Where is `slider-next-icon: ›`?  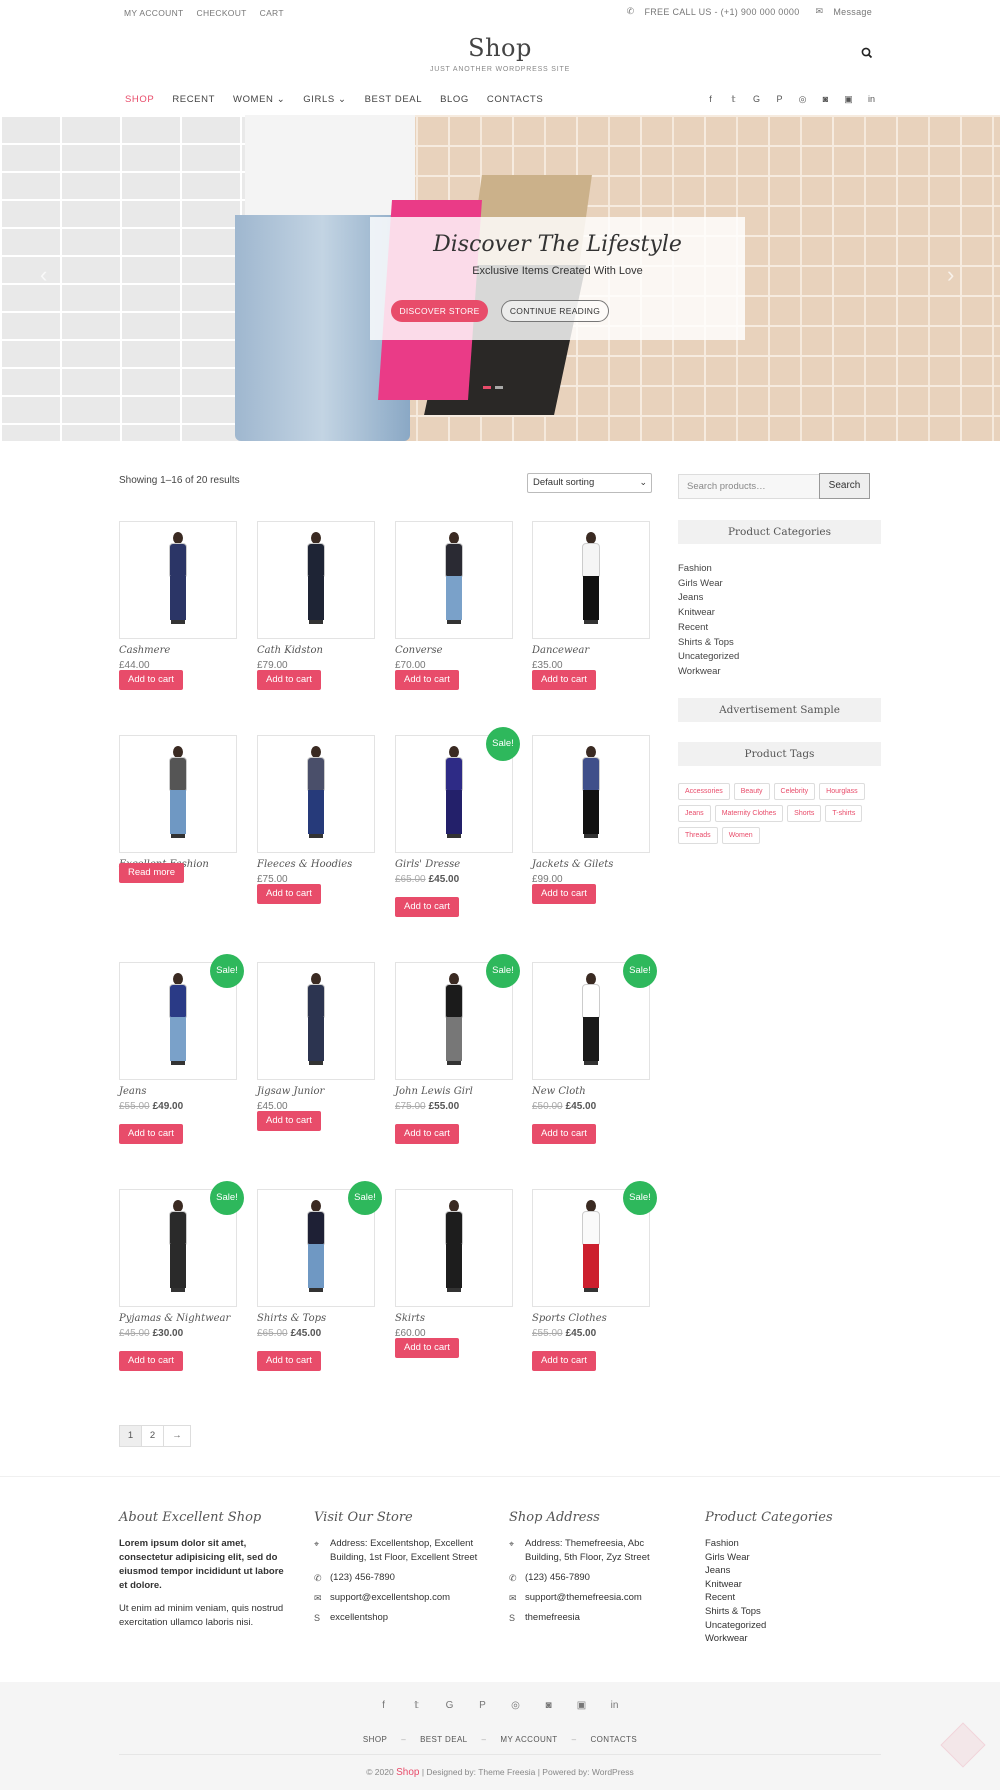
slider-next-icon: › is located at coordinates (950, 275).